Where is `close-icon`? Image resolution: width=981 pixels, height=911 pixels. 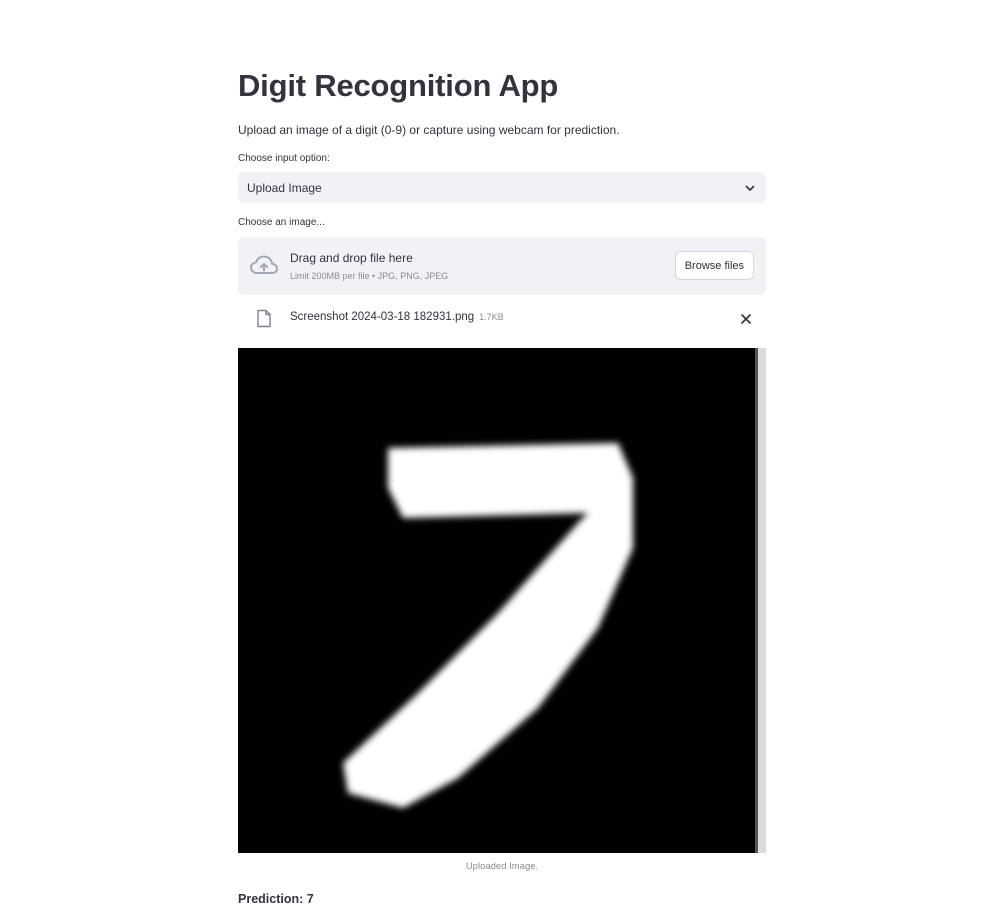 close-icon is located at coordinates (746, 318).